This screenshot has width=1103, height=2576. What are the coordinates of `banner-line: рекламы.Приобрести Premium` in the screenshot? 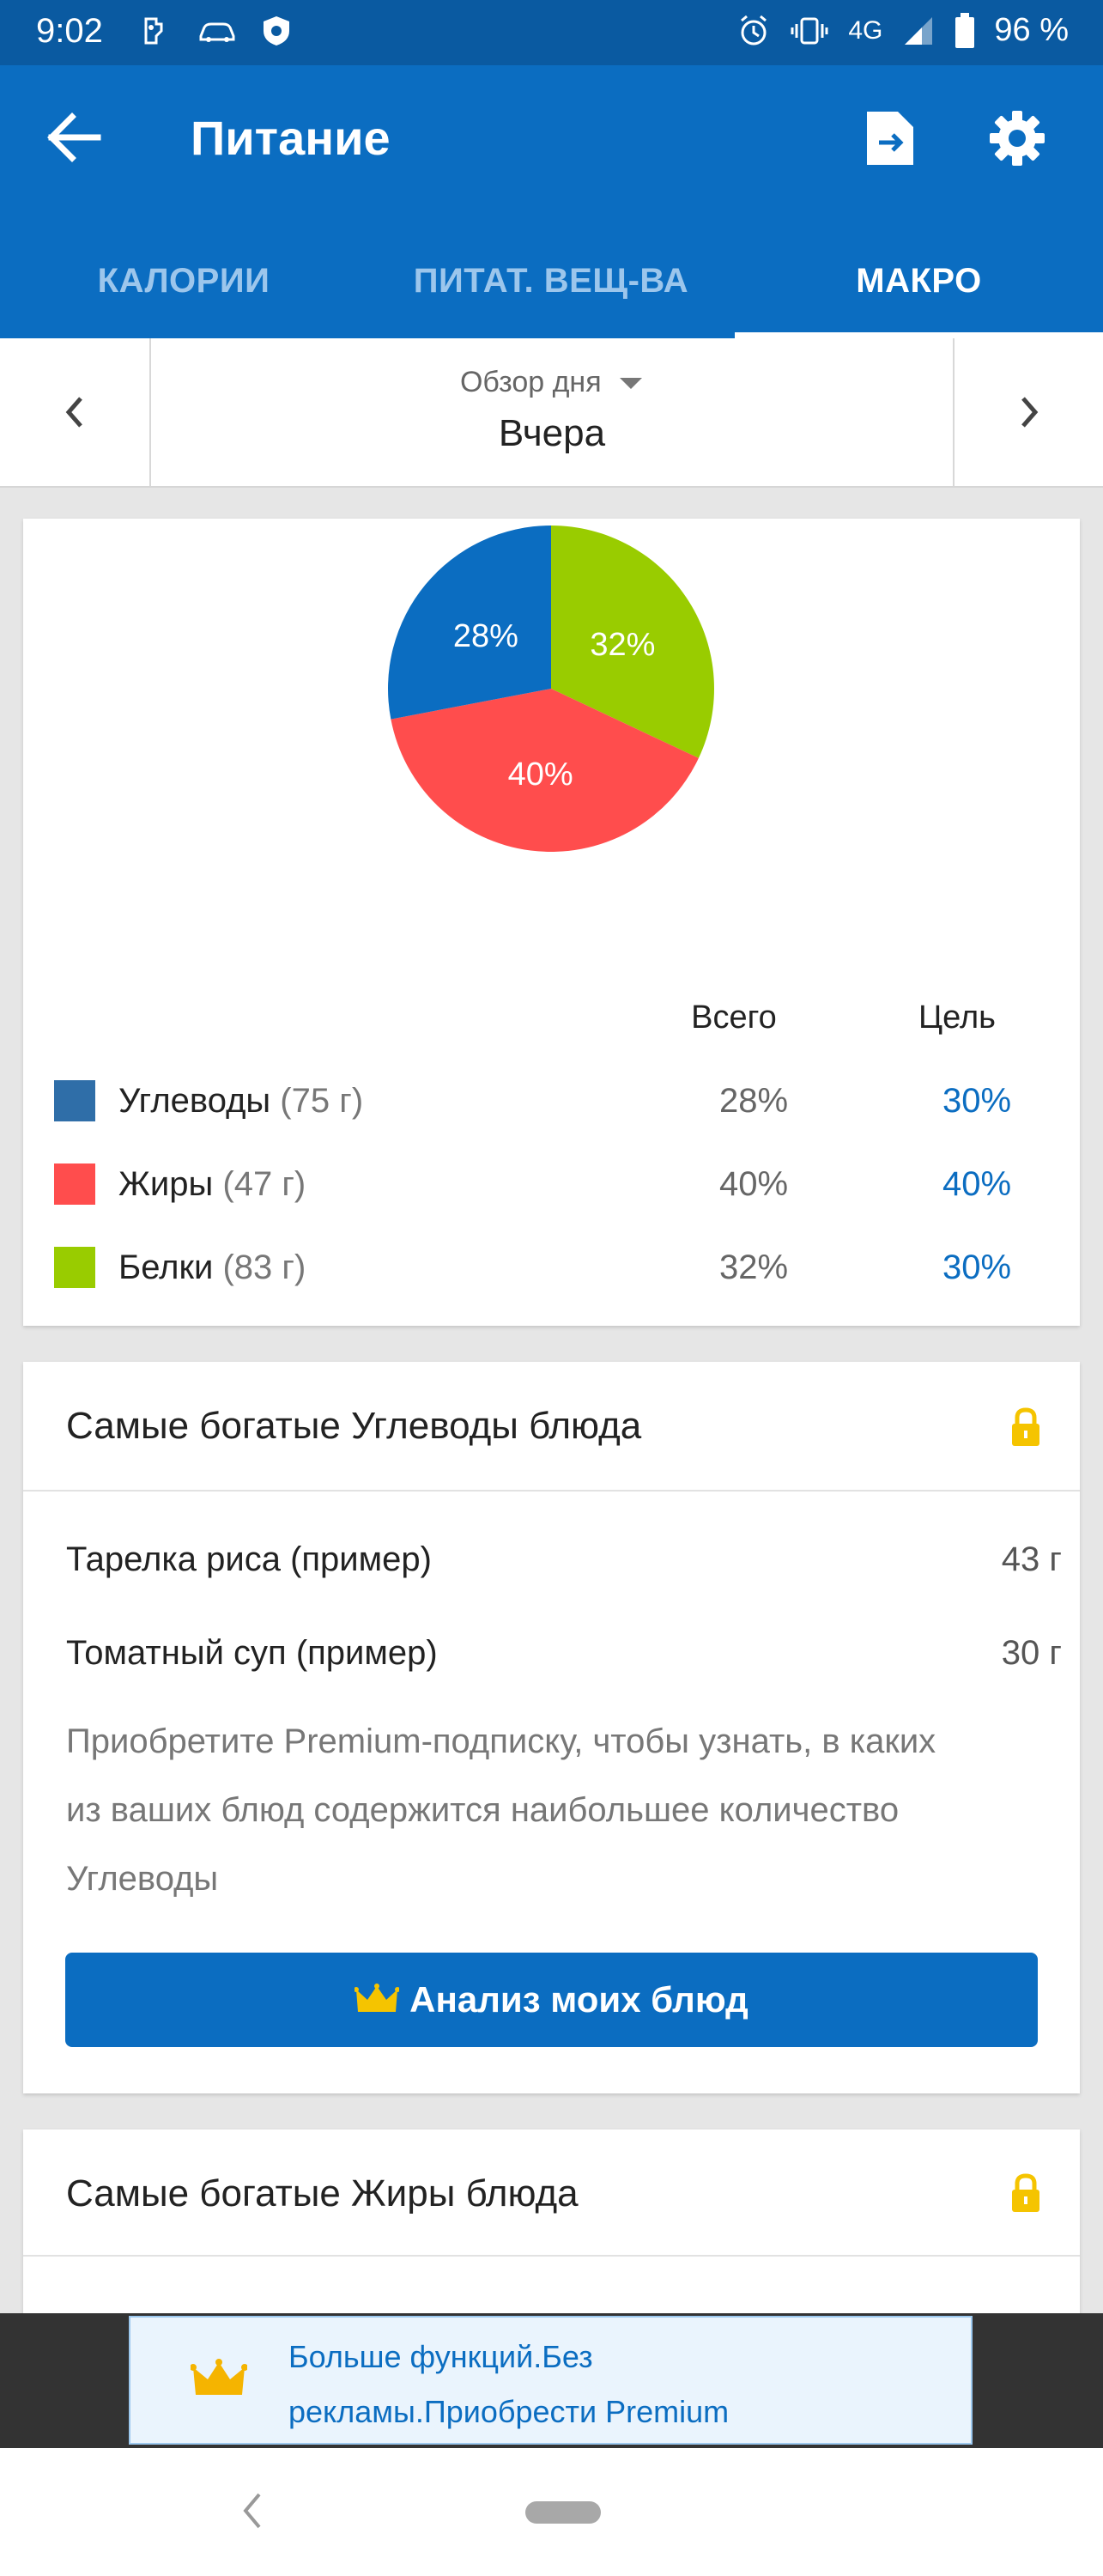 It's located at (509, 2412).